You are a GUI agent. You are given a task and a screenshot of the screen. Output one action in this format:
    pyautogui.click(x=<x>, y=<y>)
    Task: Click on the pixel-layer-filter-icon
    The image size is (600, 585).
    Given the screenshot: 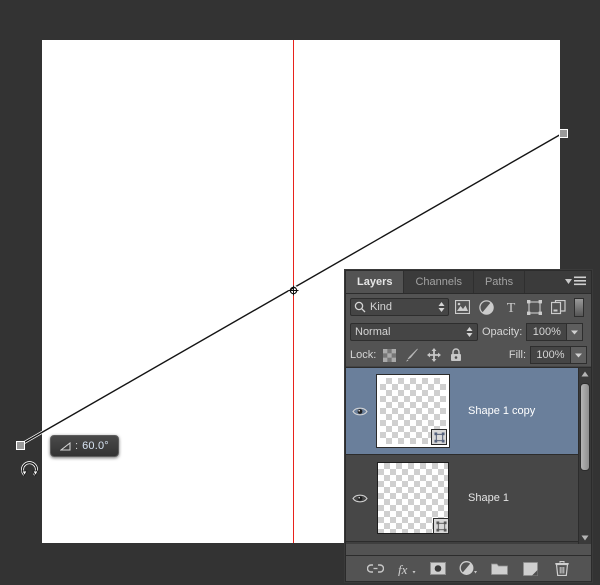 What is the action you would take?
    pyautogui.click(x=462, y=307)
    